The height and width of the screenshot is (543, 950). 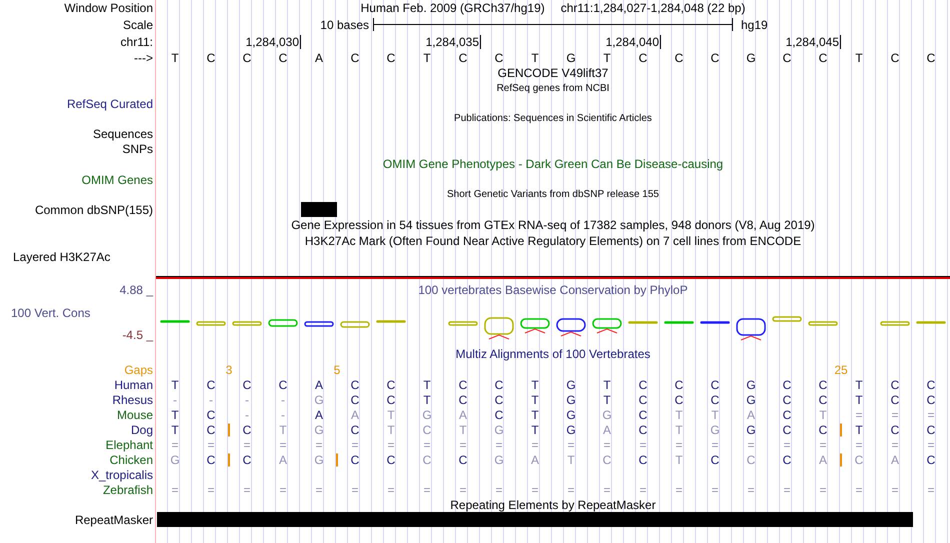 What do you see at coordinates (50, 313) in the screenshot?
I see `track-label: 100 Vert. Cons` at bounding box center [50, 313].